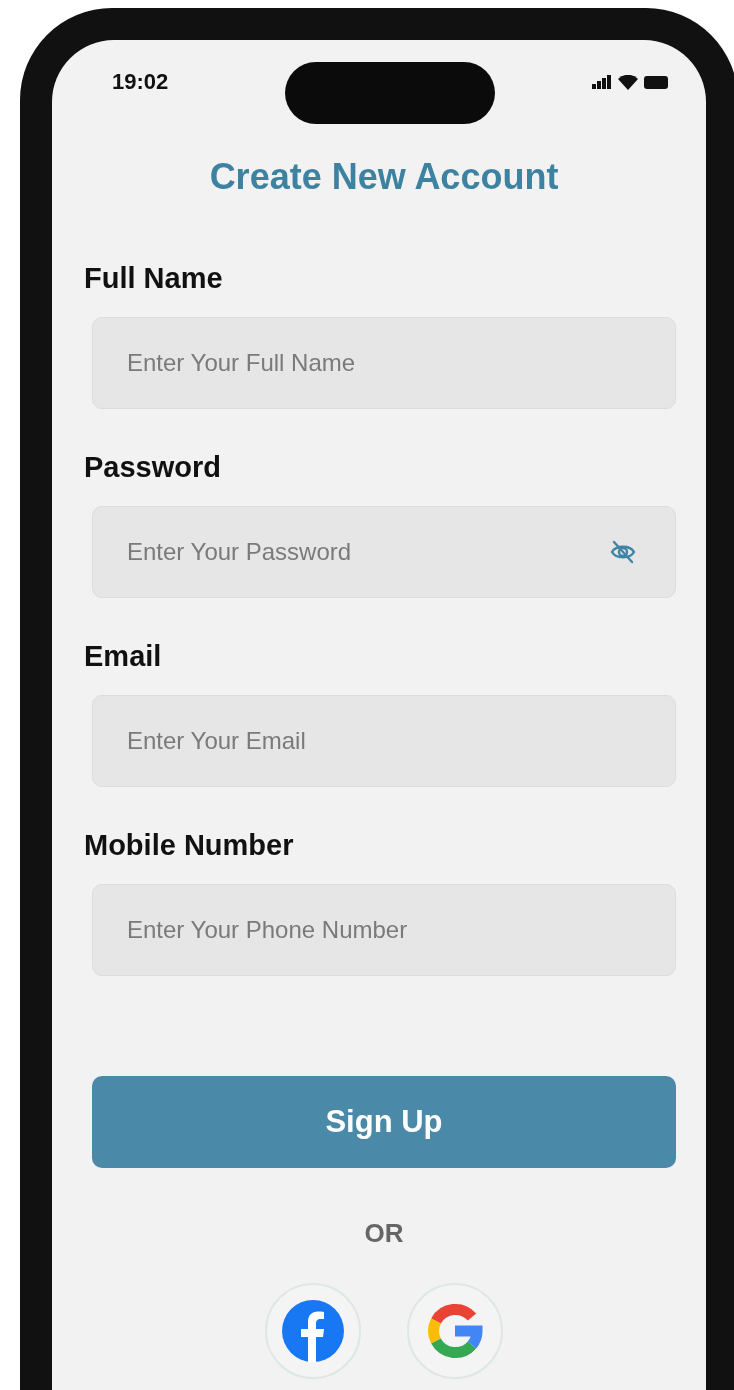  What do you see at coordinates (384, 177) in the screenshot?
I see `page-title: Create New Account` at bounding box center [384, 177].